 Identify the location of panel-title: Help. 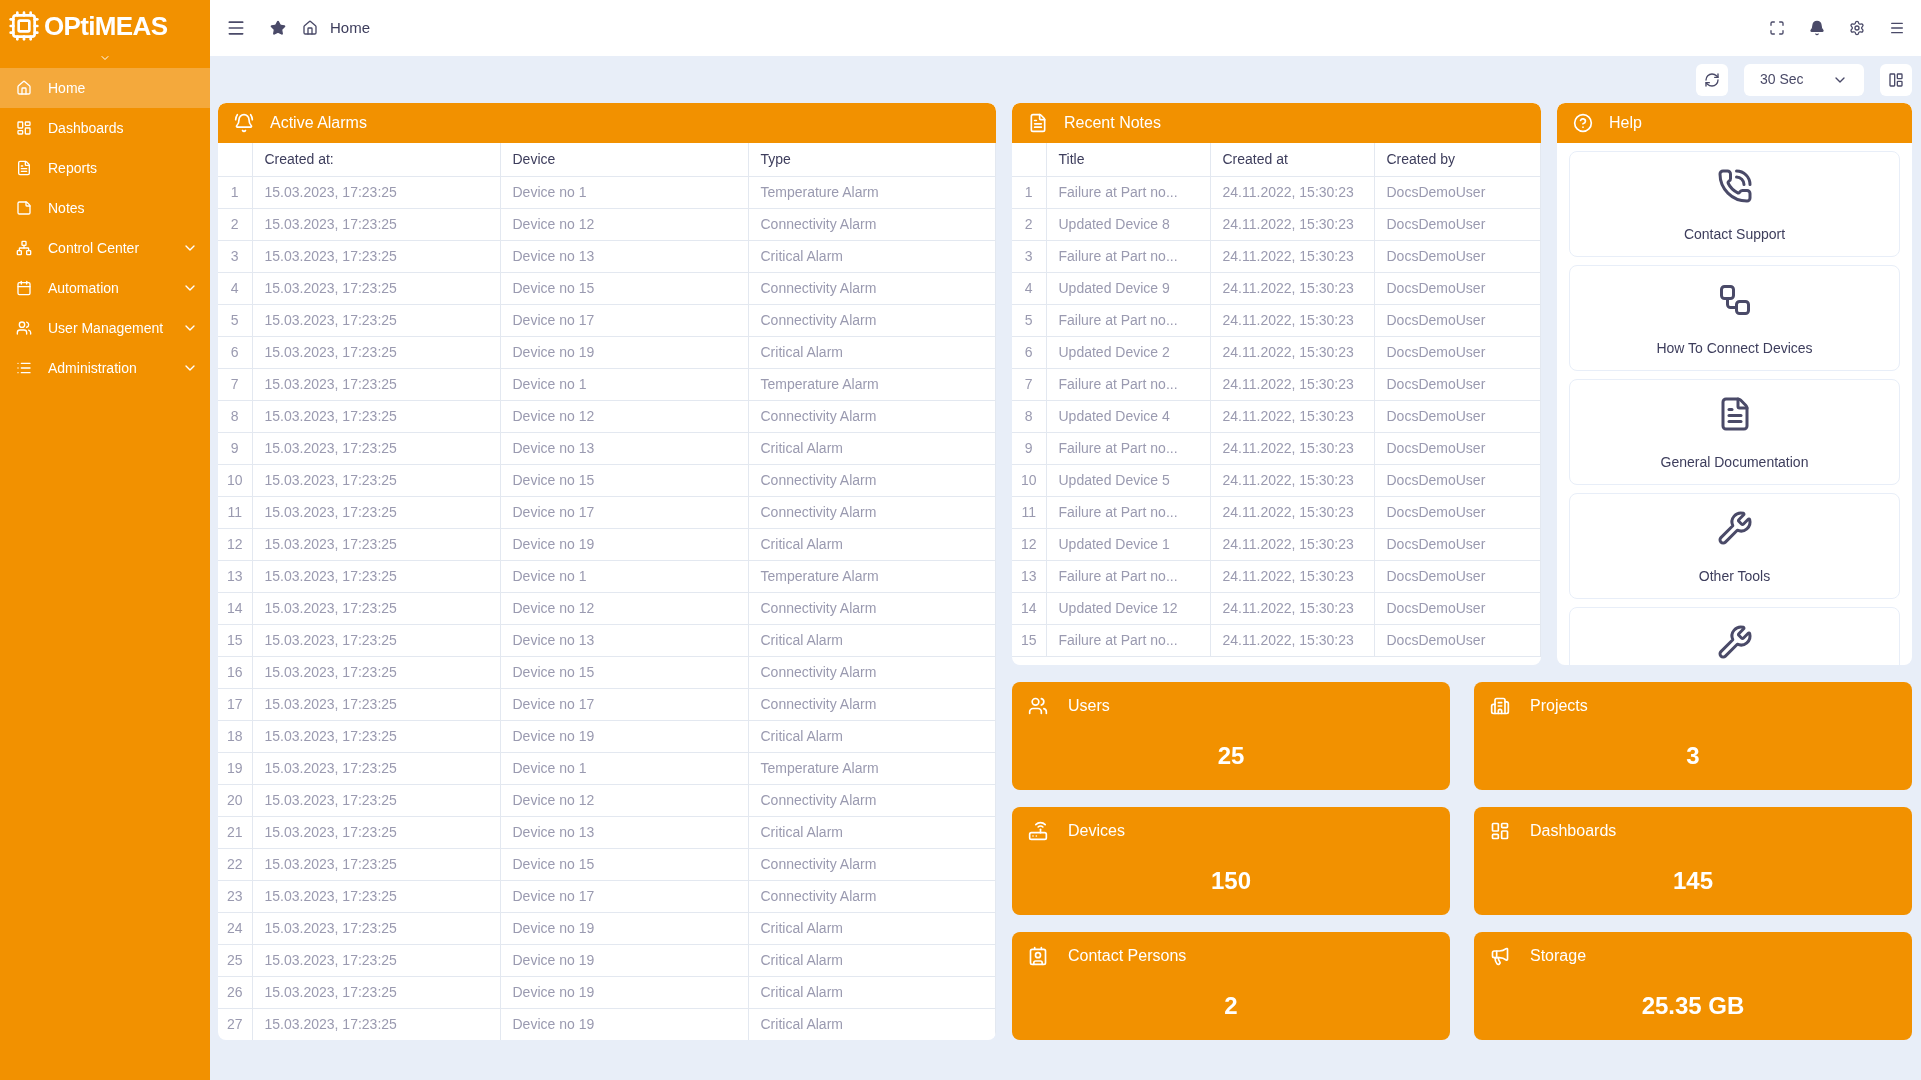
(1625, 123).